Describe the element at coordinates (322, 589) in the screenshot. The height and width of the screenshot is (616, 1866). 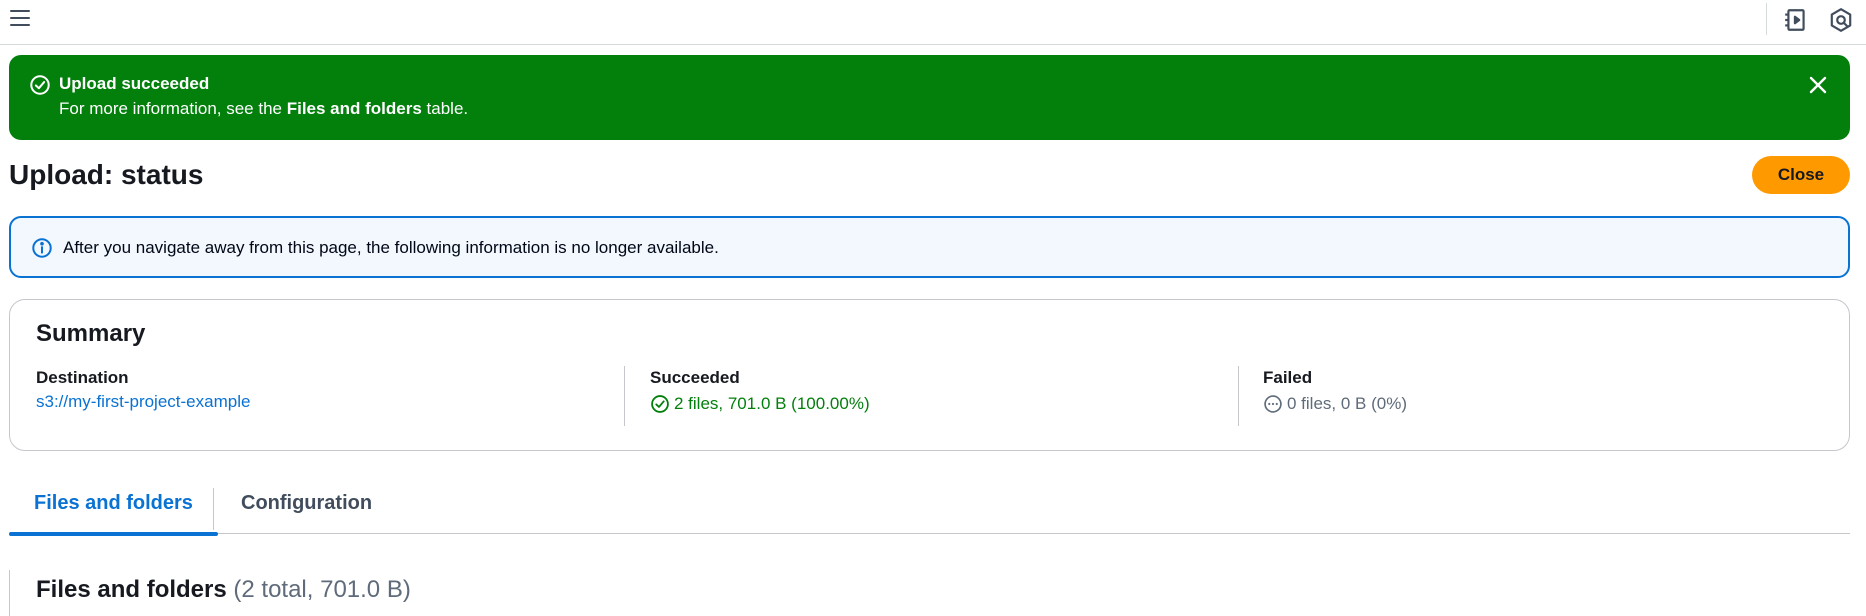
I see `section-count: (2 total, 701.0 B)` at that location.